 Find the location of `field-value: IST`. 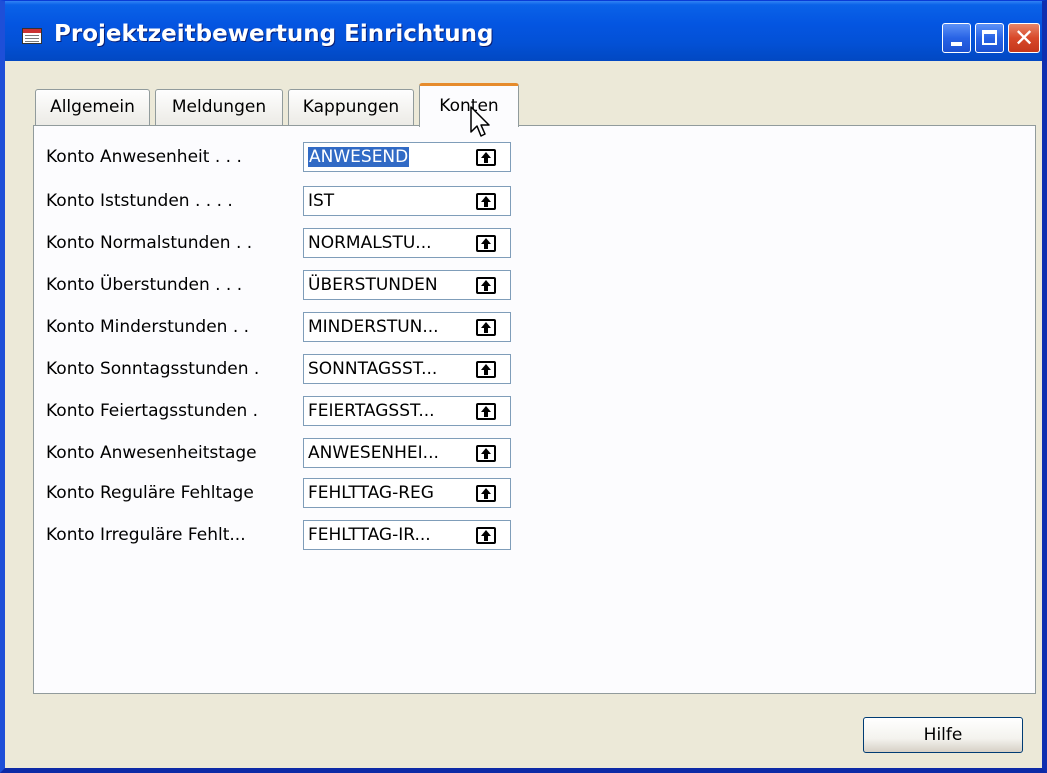

field-value: IST is located at coordinates (388, 201).